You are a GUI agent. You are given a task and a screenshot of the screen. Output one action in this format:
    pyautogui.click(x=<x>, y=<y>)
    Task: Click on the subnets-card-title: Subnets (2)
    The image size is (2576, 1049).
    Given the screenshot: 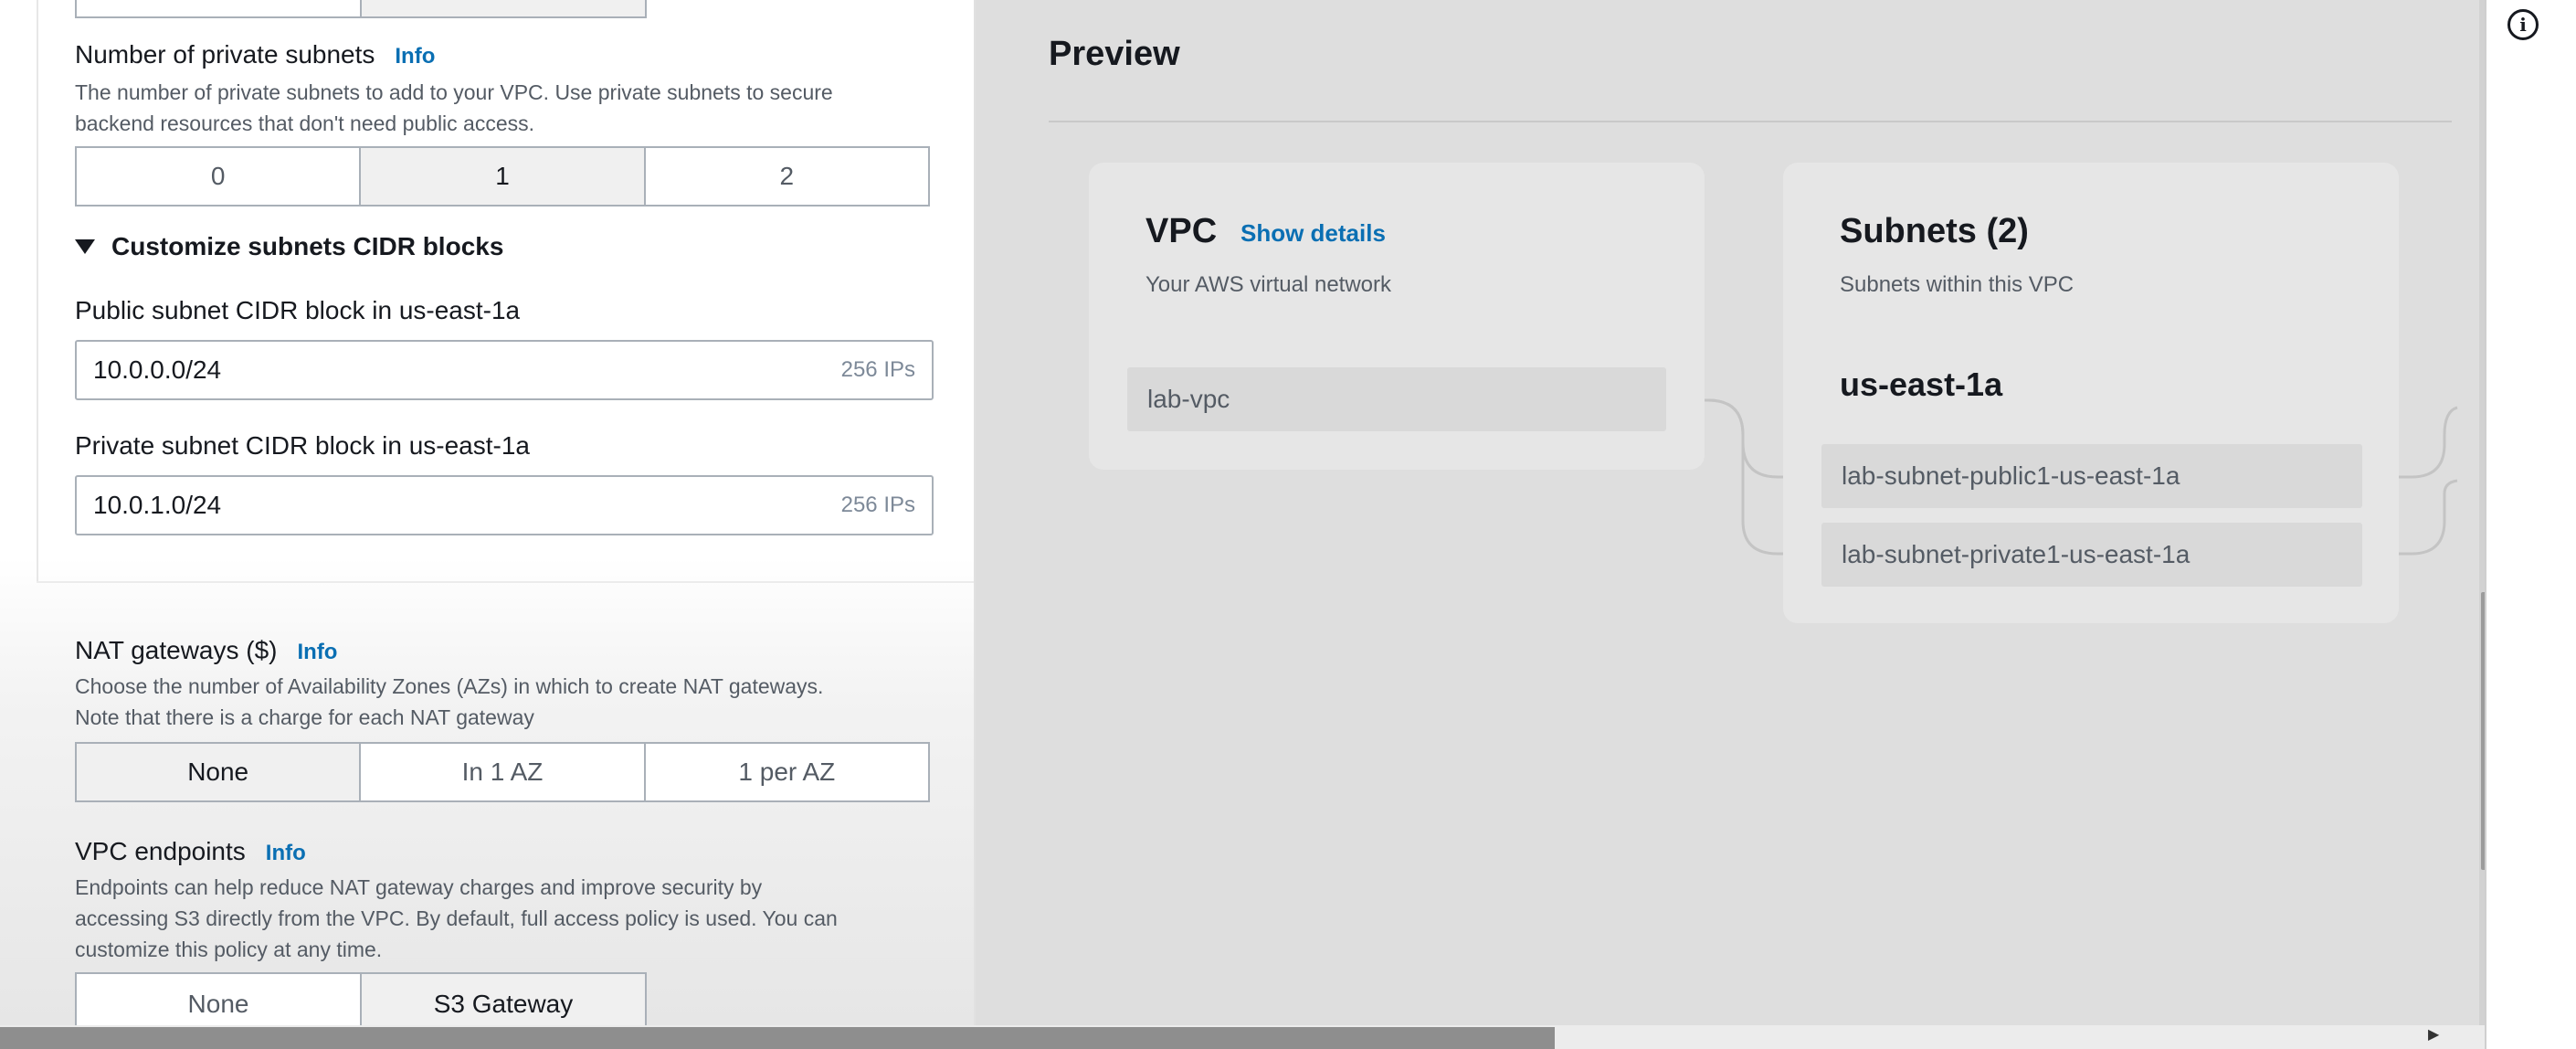 What is the action you would take?
    pyautogui.click(x=1935, y=231)
    